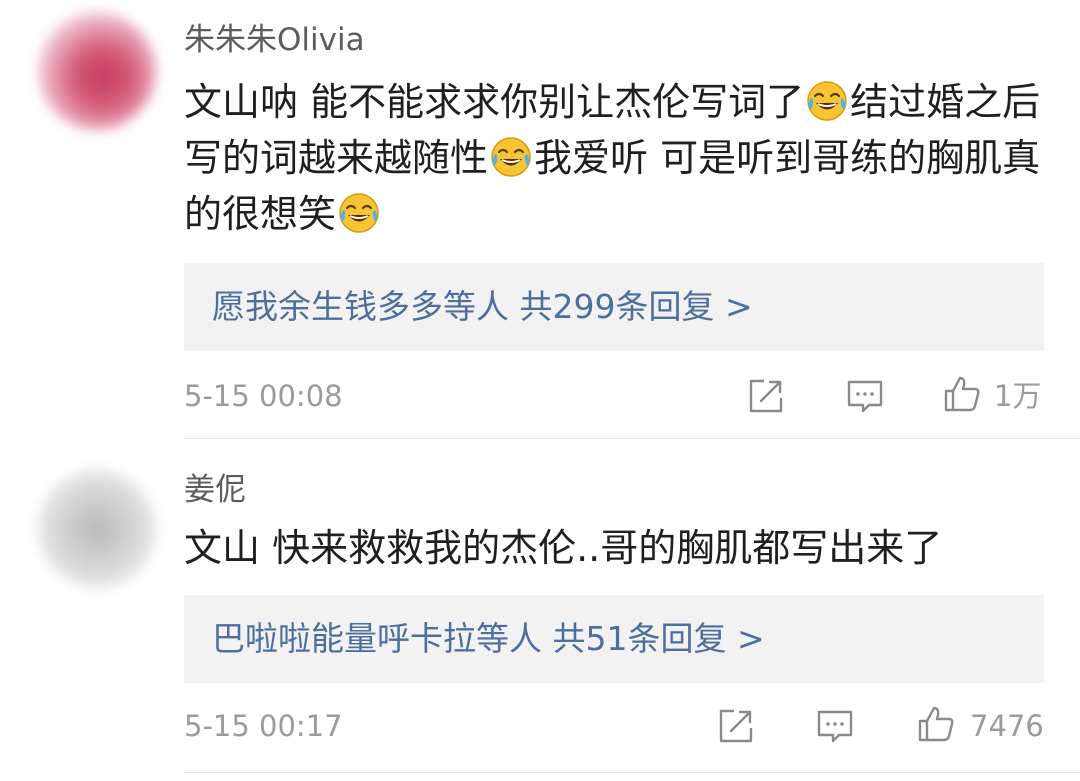 This screenshot has width=1080, height=781. What do you see at coordinates (563, 548) in the screenshot?
I see `comment-text: 文山 快来救救我的杰伦..哥的胸肌都写出来了` at bounding box center [563, 548].